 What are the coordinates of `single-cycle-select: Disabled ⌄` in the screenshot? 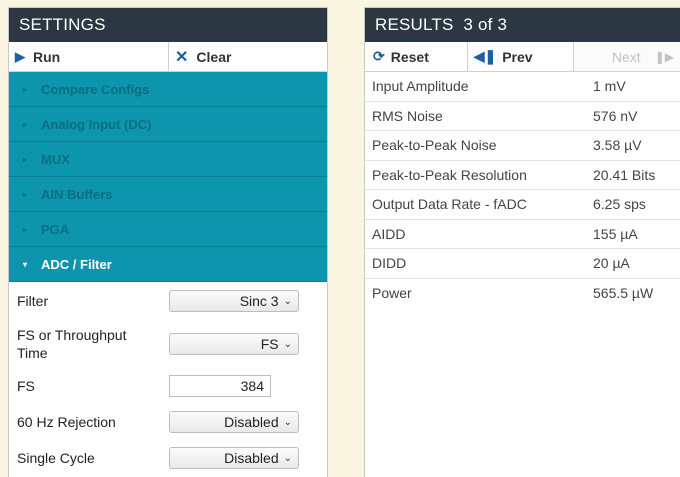 It's located at (234, 458).